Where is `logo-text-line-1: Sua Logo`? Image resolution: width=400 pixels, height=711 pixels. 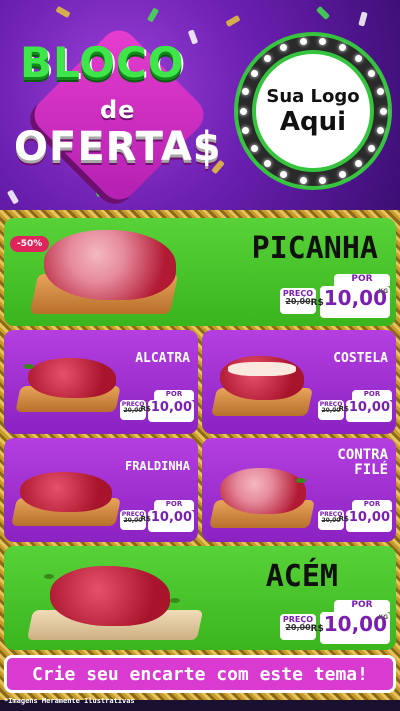
logo-text-line-1: Sua Logo is located at coordinates (313, 96).